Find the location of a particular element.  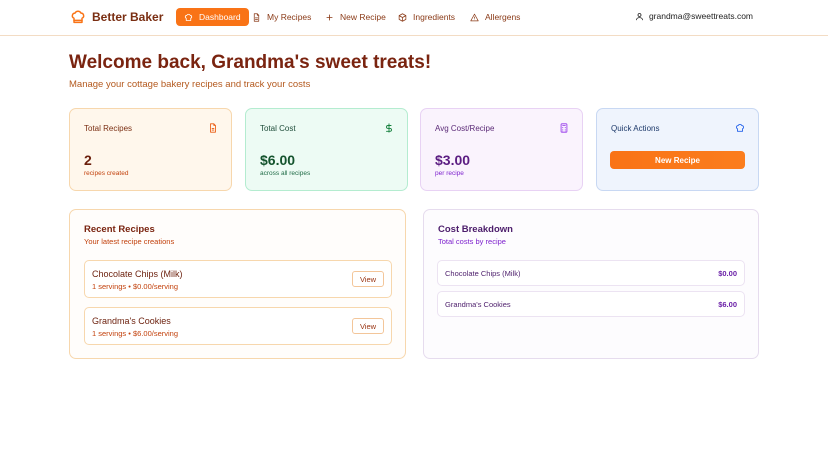

panel-subtitle: Your latest recipe creations is located at coordinates (129, 241).